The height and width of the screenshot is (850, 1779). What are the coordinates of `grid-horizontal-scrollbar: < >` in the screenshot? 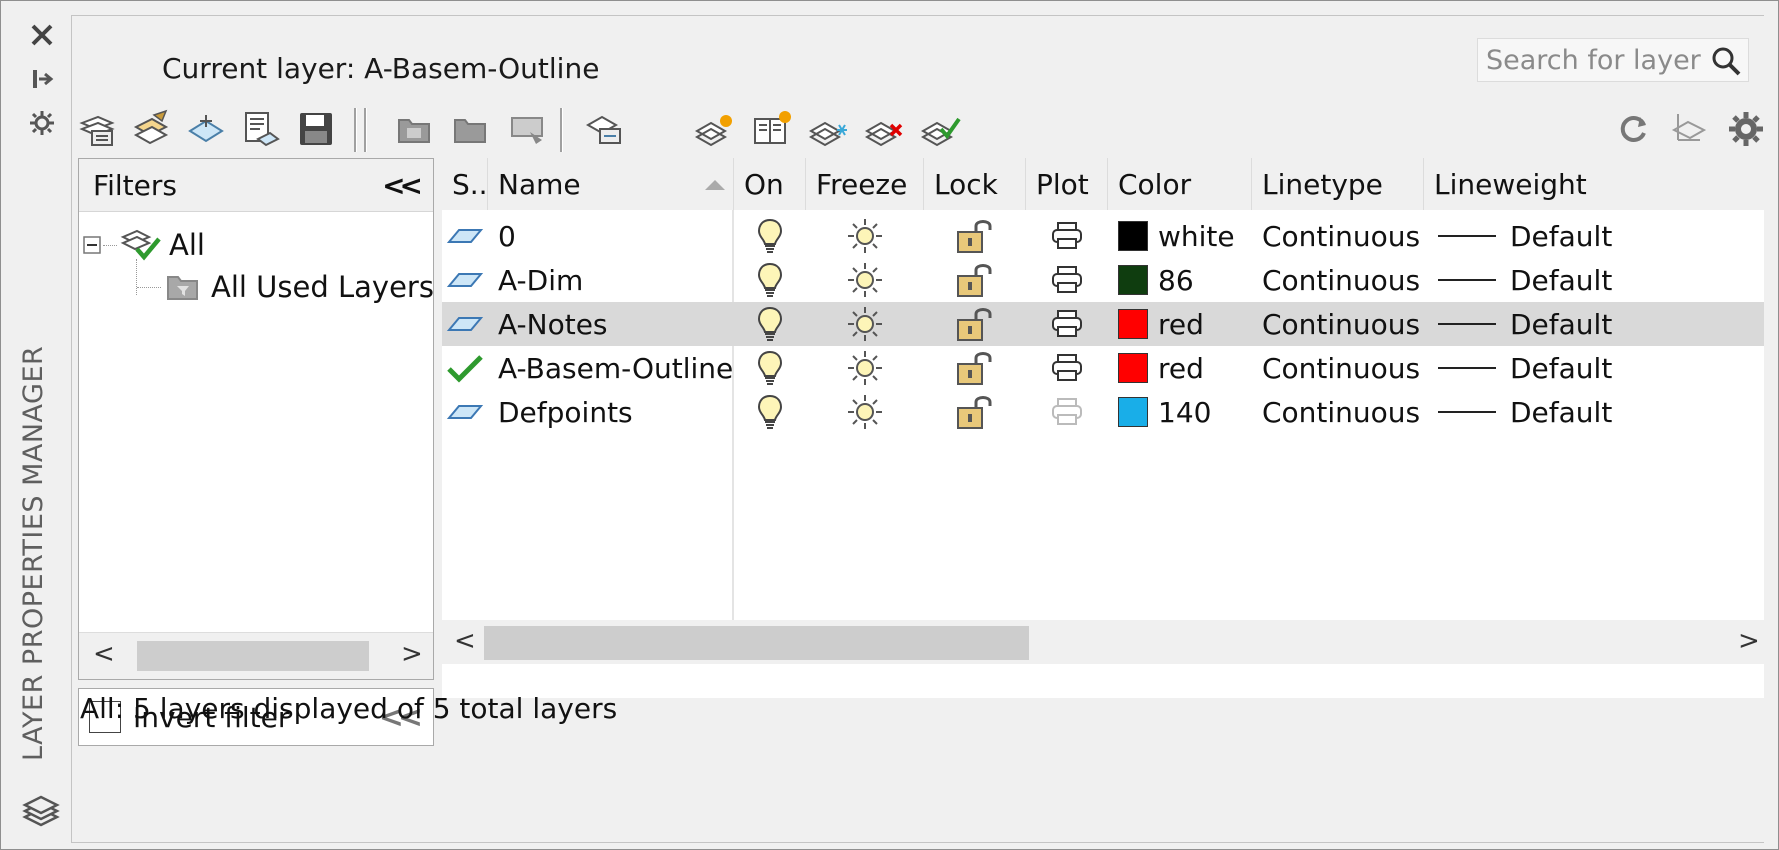 It's located at (1103, 642).